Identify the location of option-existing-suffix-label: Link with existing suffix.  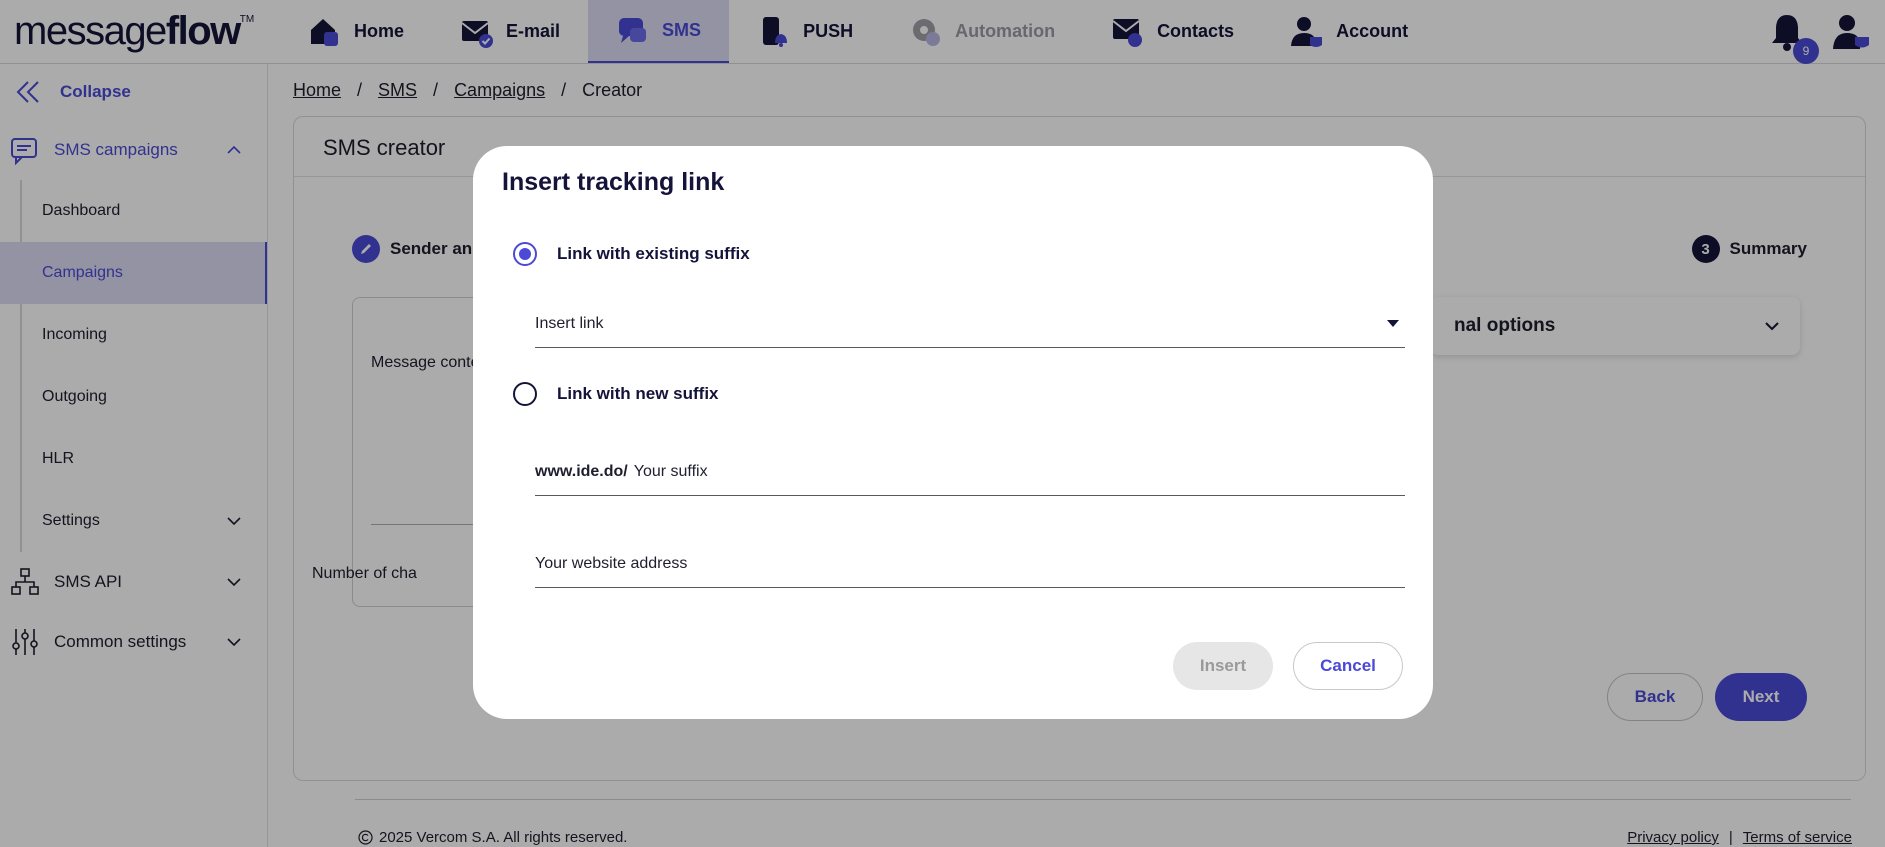
(653, 253).